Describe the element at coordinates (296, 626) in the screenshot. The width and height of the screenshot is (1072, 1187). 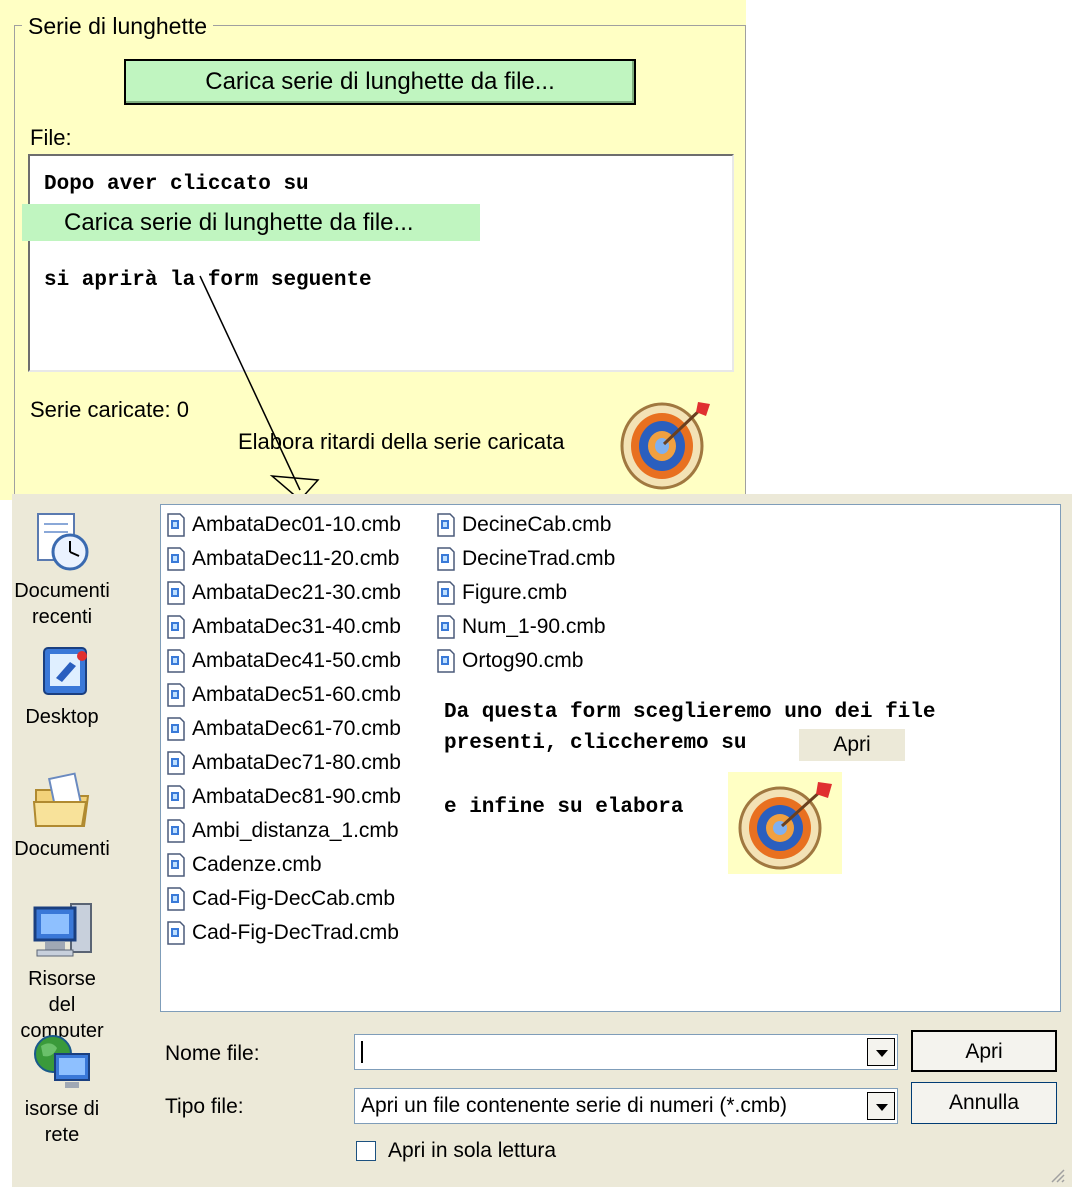
I see `file-name-text: AmbataDec31-40.cmb` at that location.